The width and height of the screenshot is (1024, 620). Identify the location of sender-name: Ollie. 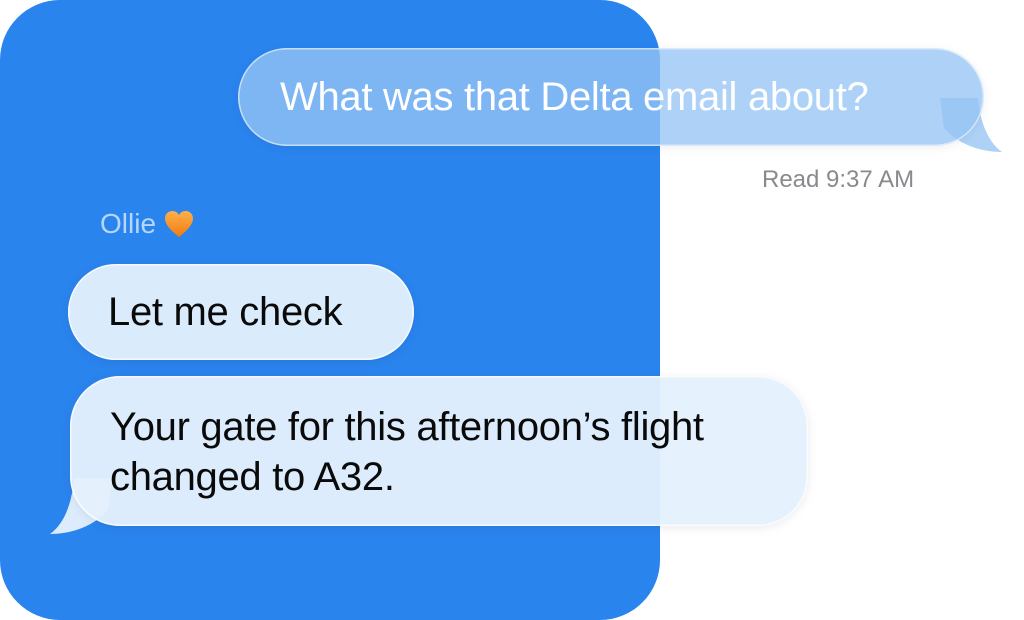
(128, 223).